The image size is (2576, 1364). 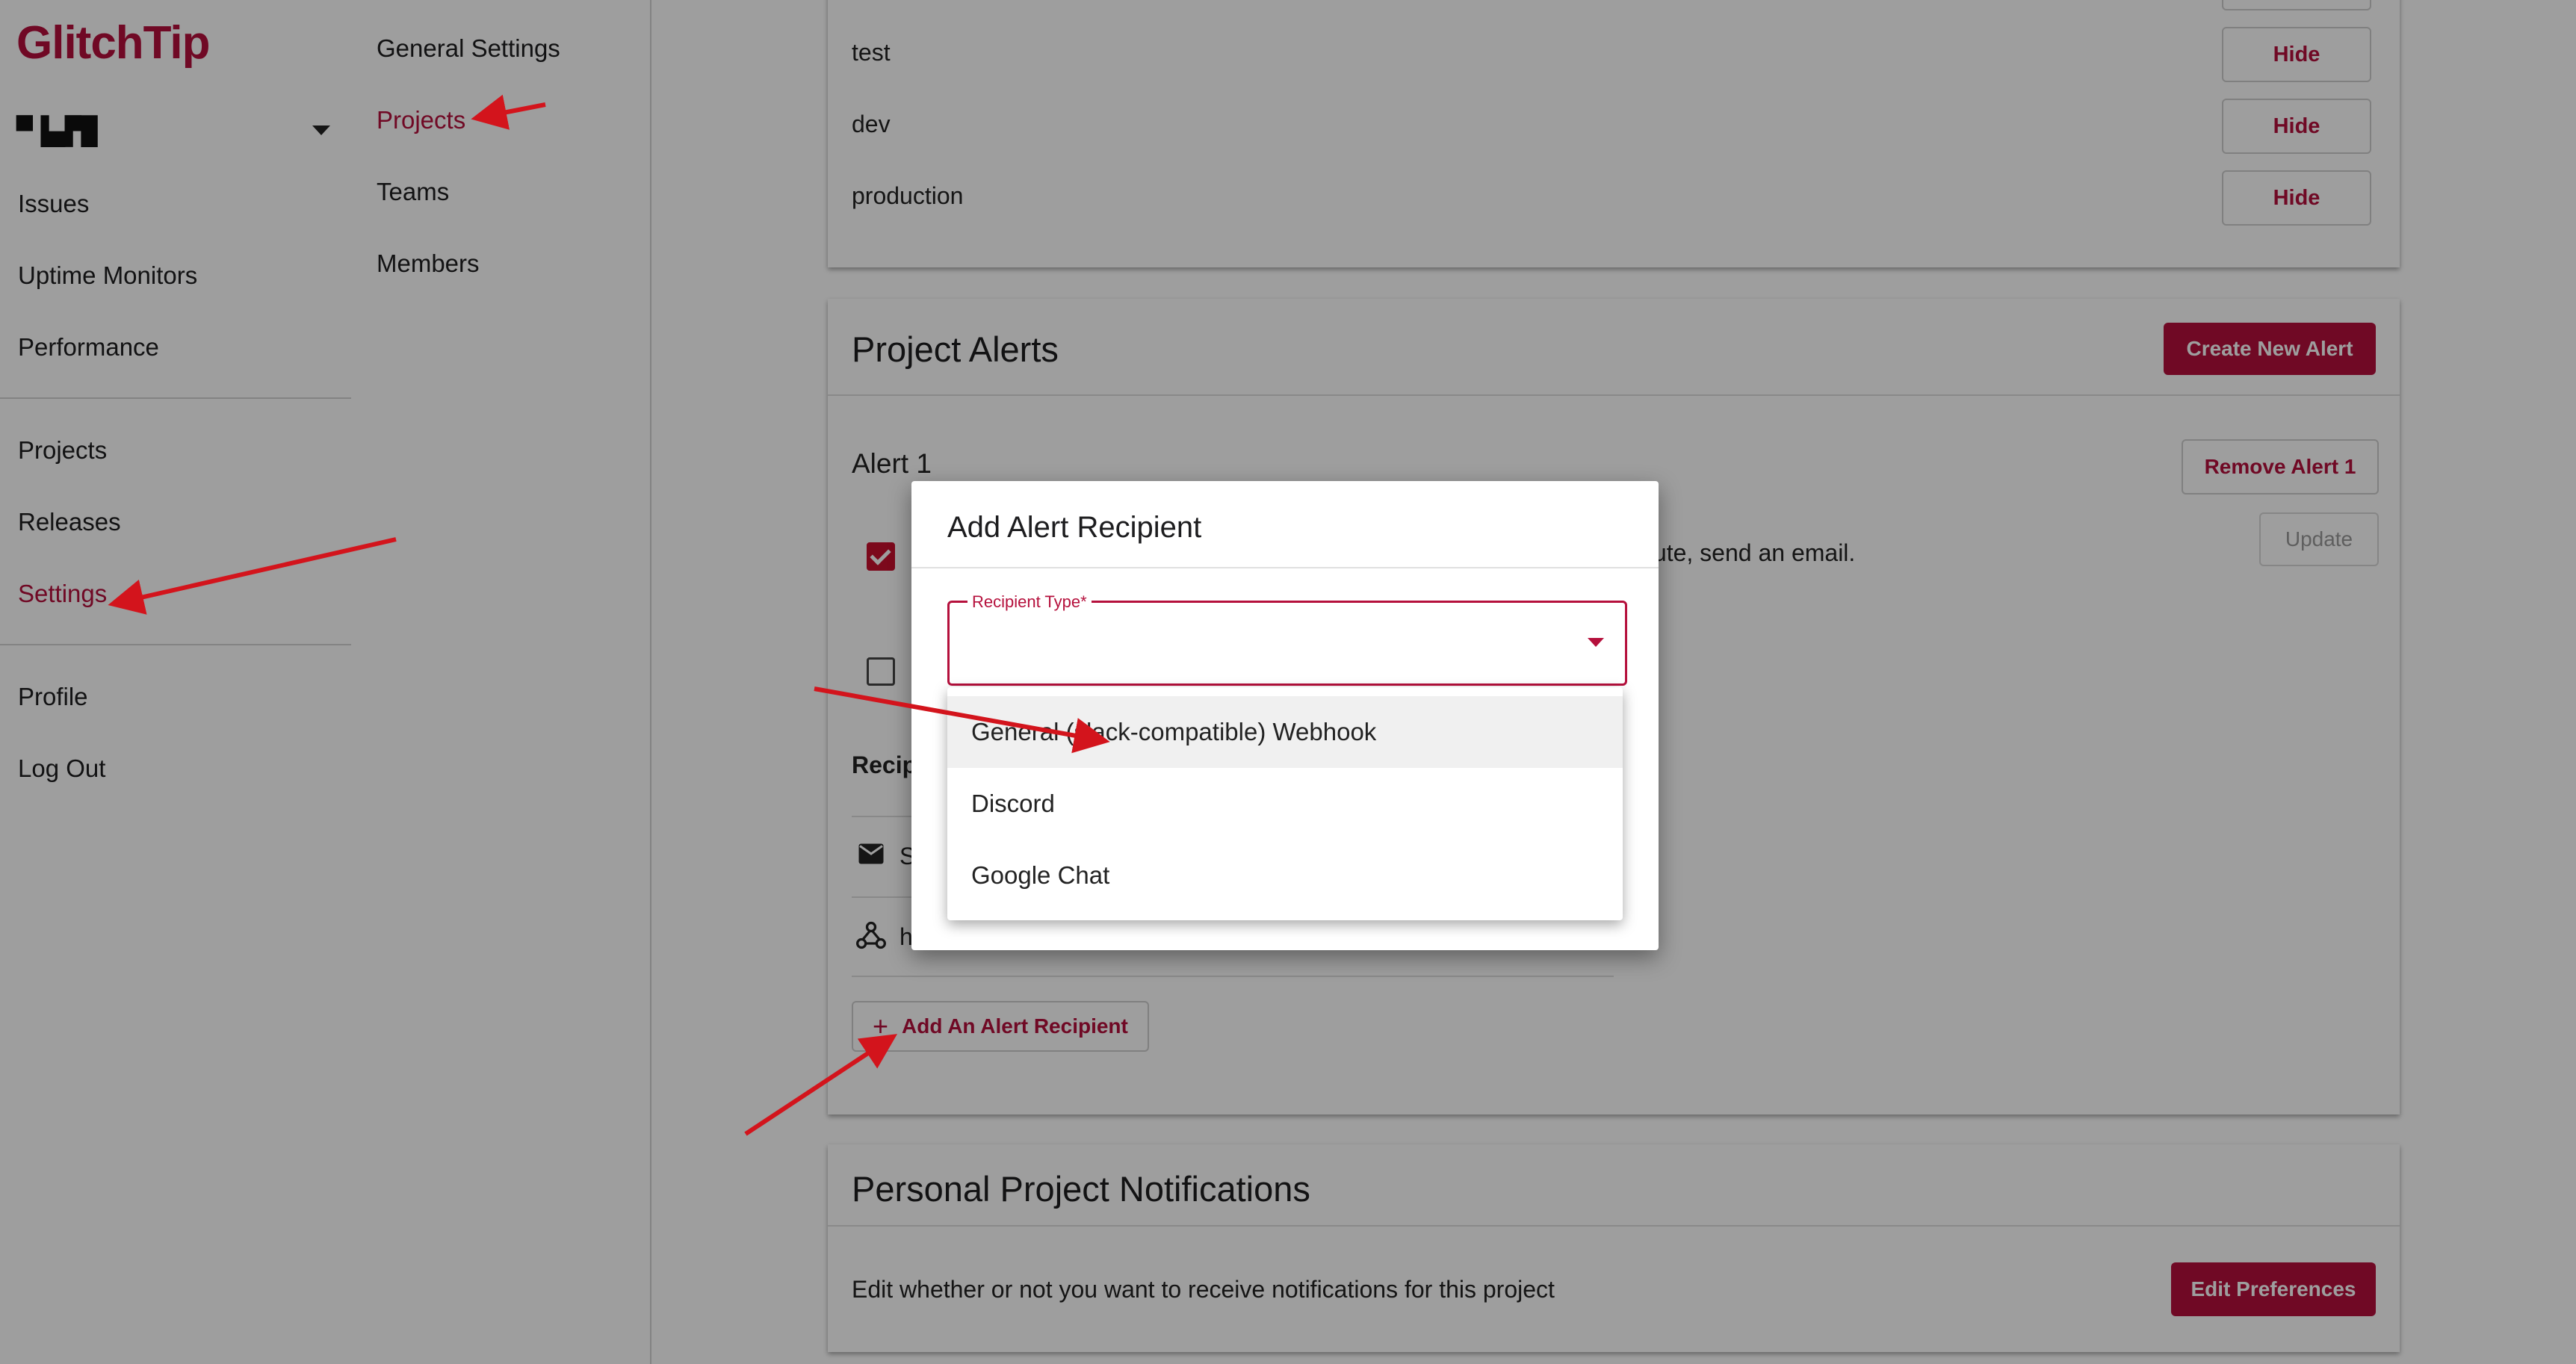 What do you see at coordinates (1285, 875) in the screenshot?
I see `option-google-chat: Google Chat` at bounding box center [1285, 875].